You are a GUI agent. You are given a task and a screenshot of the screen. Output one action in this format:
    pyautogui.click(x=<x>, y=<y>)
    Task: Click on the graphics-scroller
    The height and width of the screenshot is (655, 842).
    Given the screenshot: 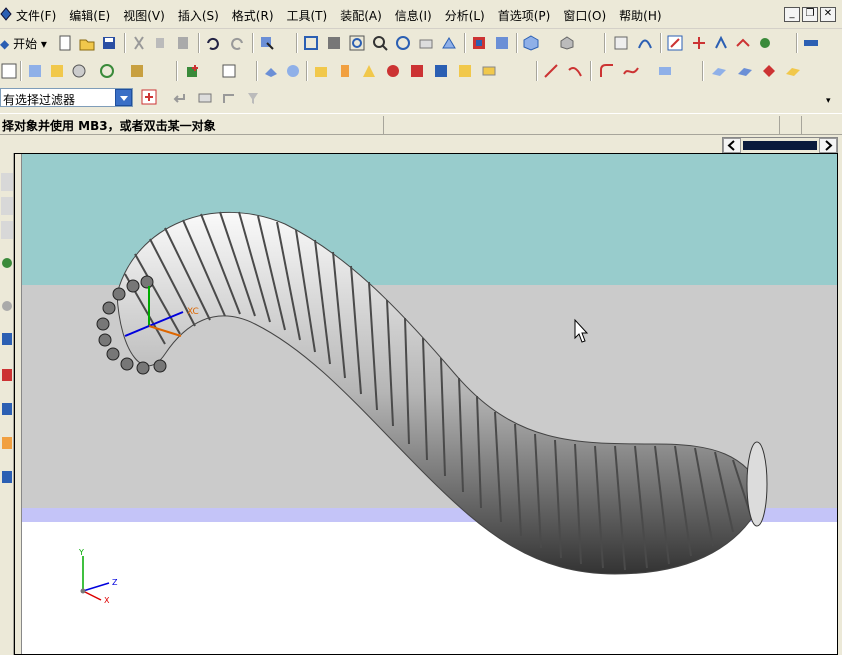 What is the action you would take?
    pyautogui.click(x=780, y=145)
    